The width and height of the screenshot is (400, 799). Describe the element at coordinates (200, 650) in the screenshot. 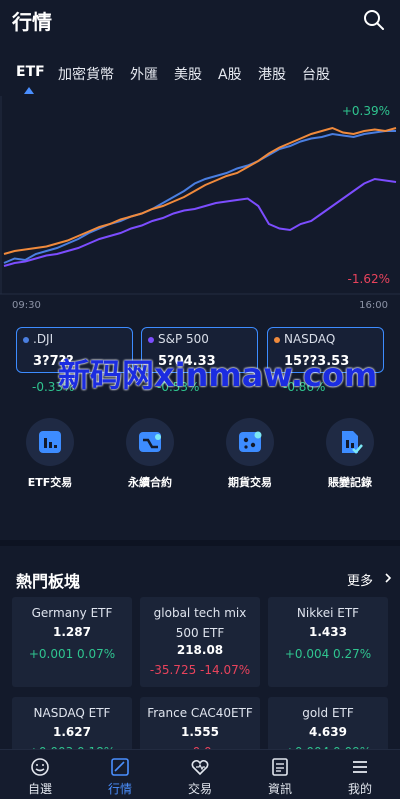

I see `etf-price: 218.08` at that location.